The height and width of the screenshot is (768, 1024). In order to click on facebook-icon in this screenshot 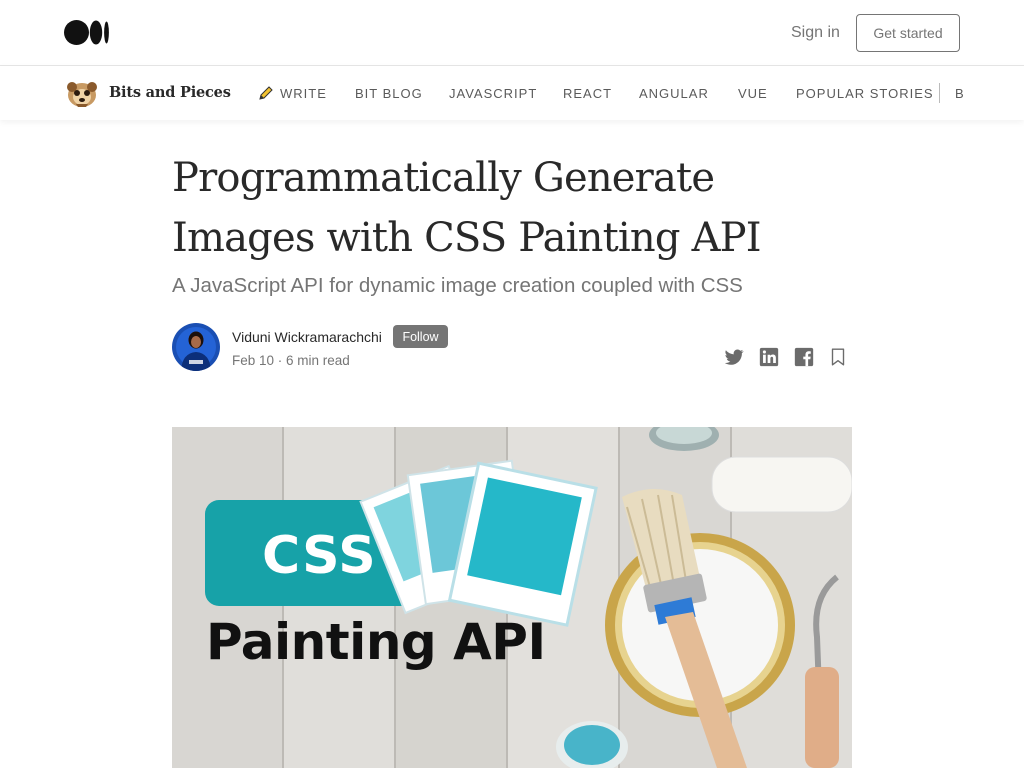, I will do `click(804, 357)`.